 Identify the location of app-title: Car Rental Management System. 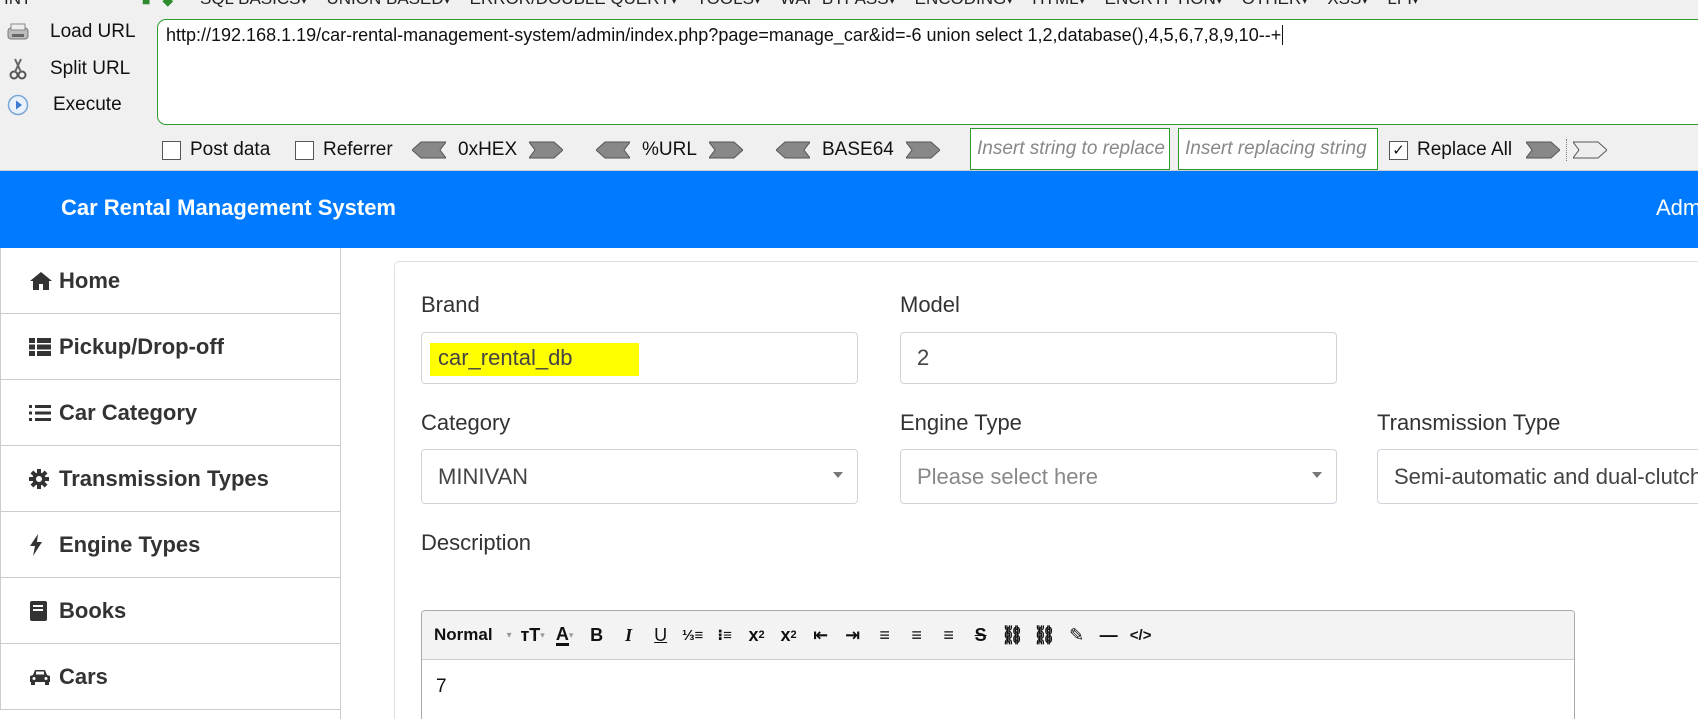
(228, 207).